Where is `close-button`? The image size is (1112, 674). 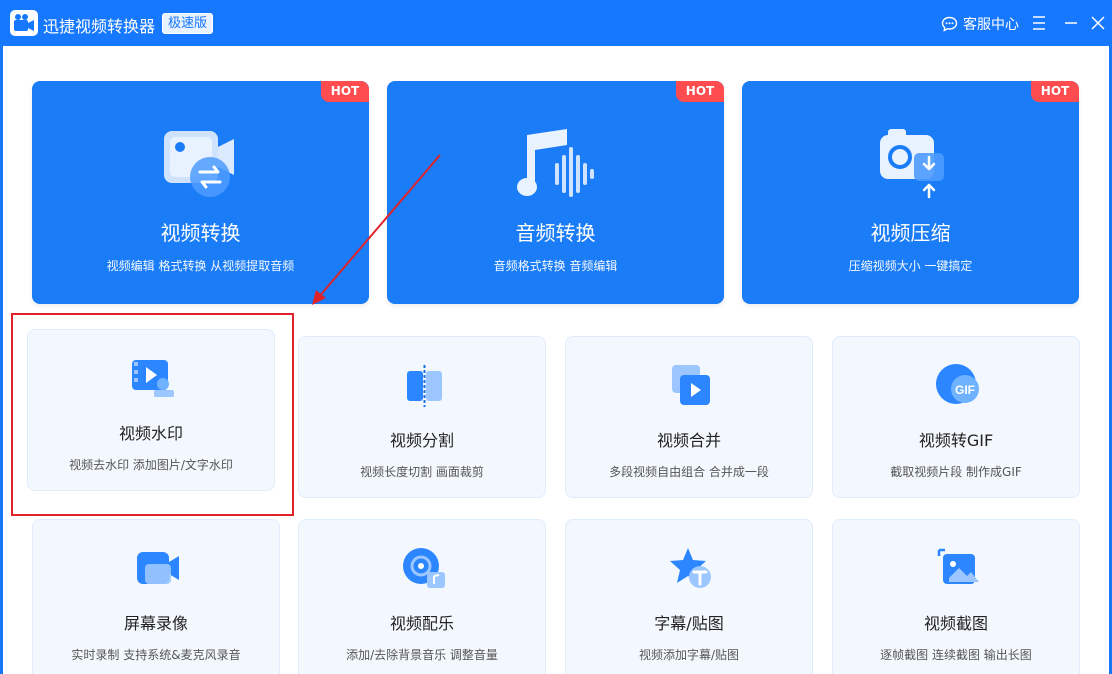
close-button is located at coordinates (1098, 23).